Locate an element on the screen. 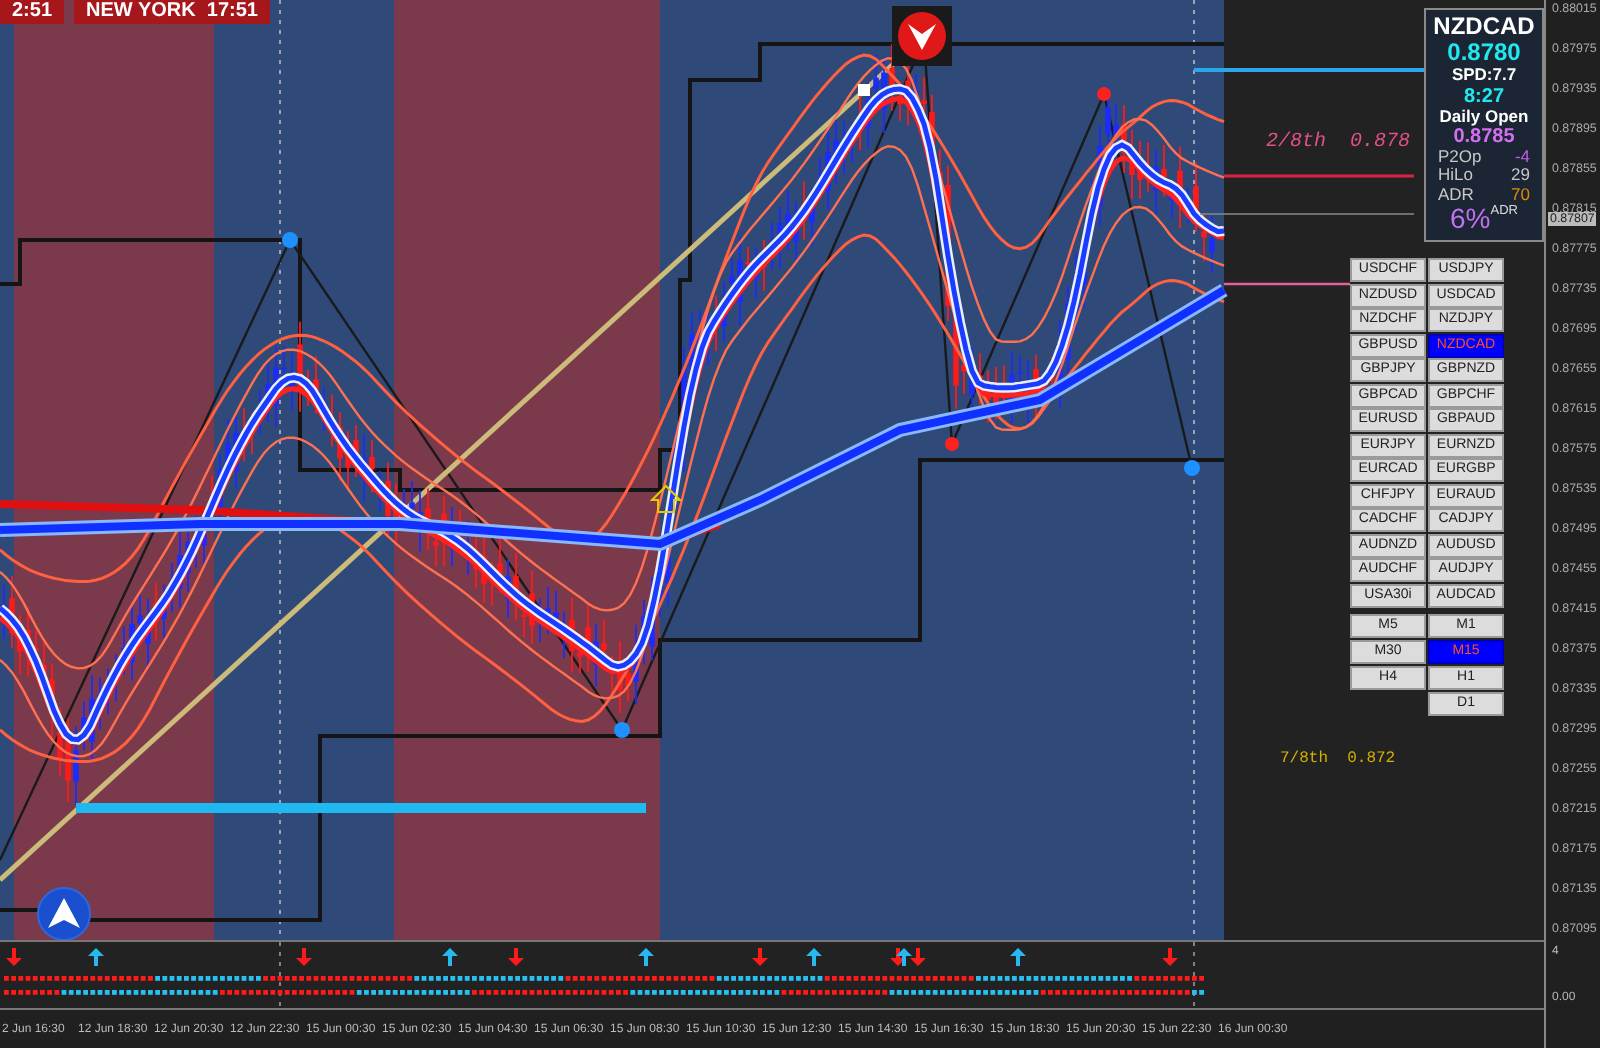  daily-open-label: Daily Open is located at coordinates (1484, 117).